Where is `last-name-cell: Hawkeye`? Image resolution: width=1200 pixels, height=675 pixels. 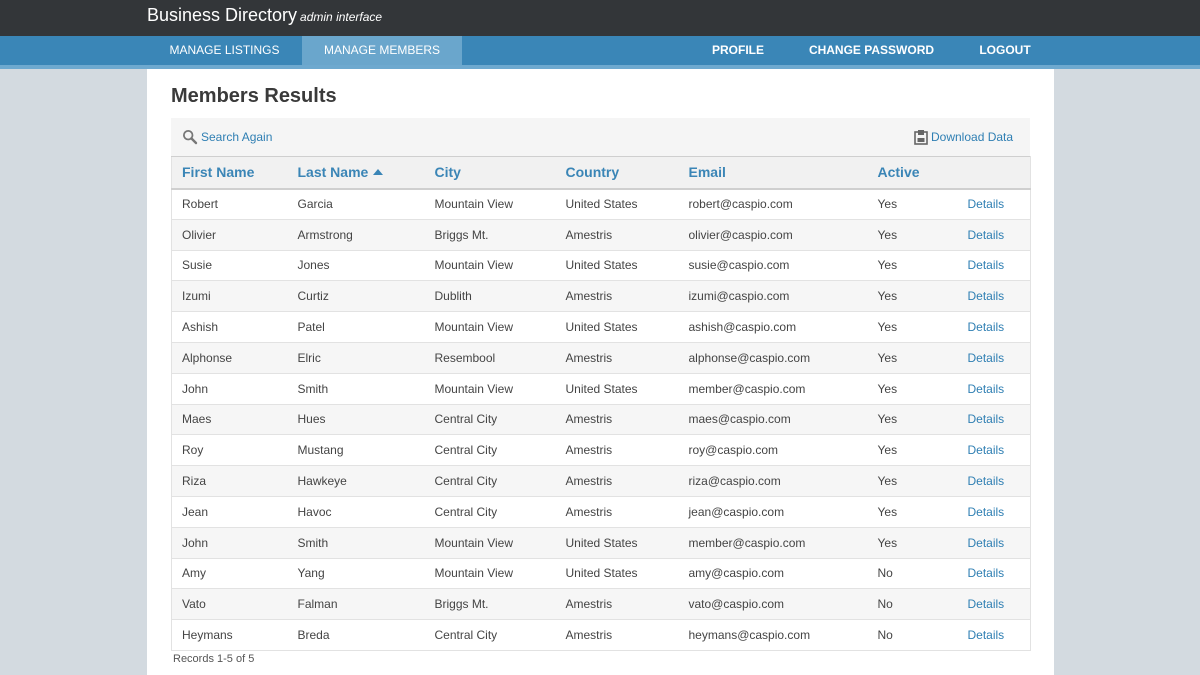
last-name-cell: Hawkeye is located at coordinates (356, 481).